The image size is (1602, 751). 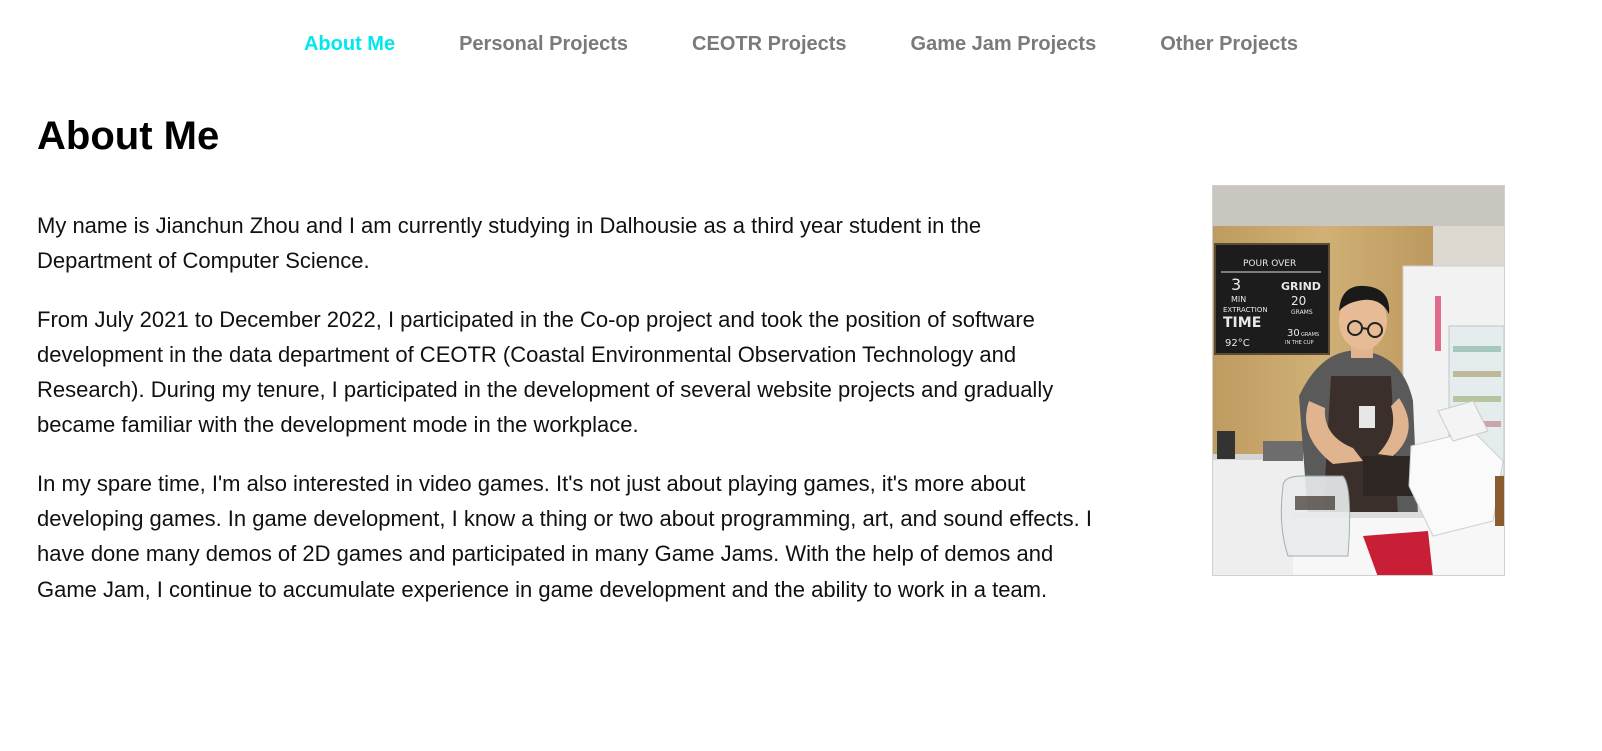 I want to click on chalk-text-20: 20, so click(x=1298, y=301).